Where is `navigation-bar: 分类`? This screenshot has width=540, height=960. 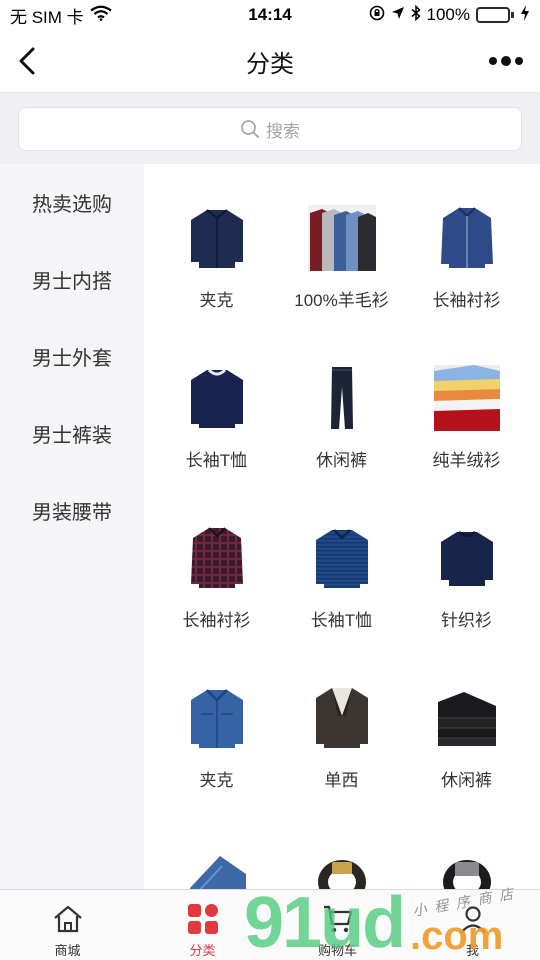
navigation-bar: 分类 is located at coordinates (270, 61).